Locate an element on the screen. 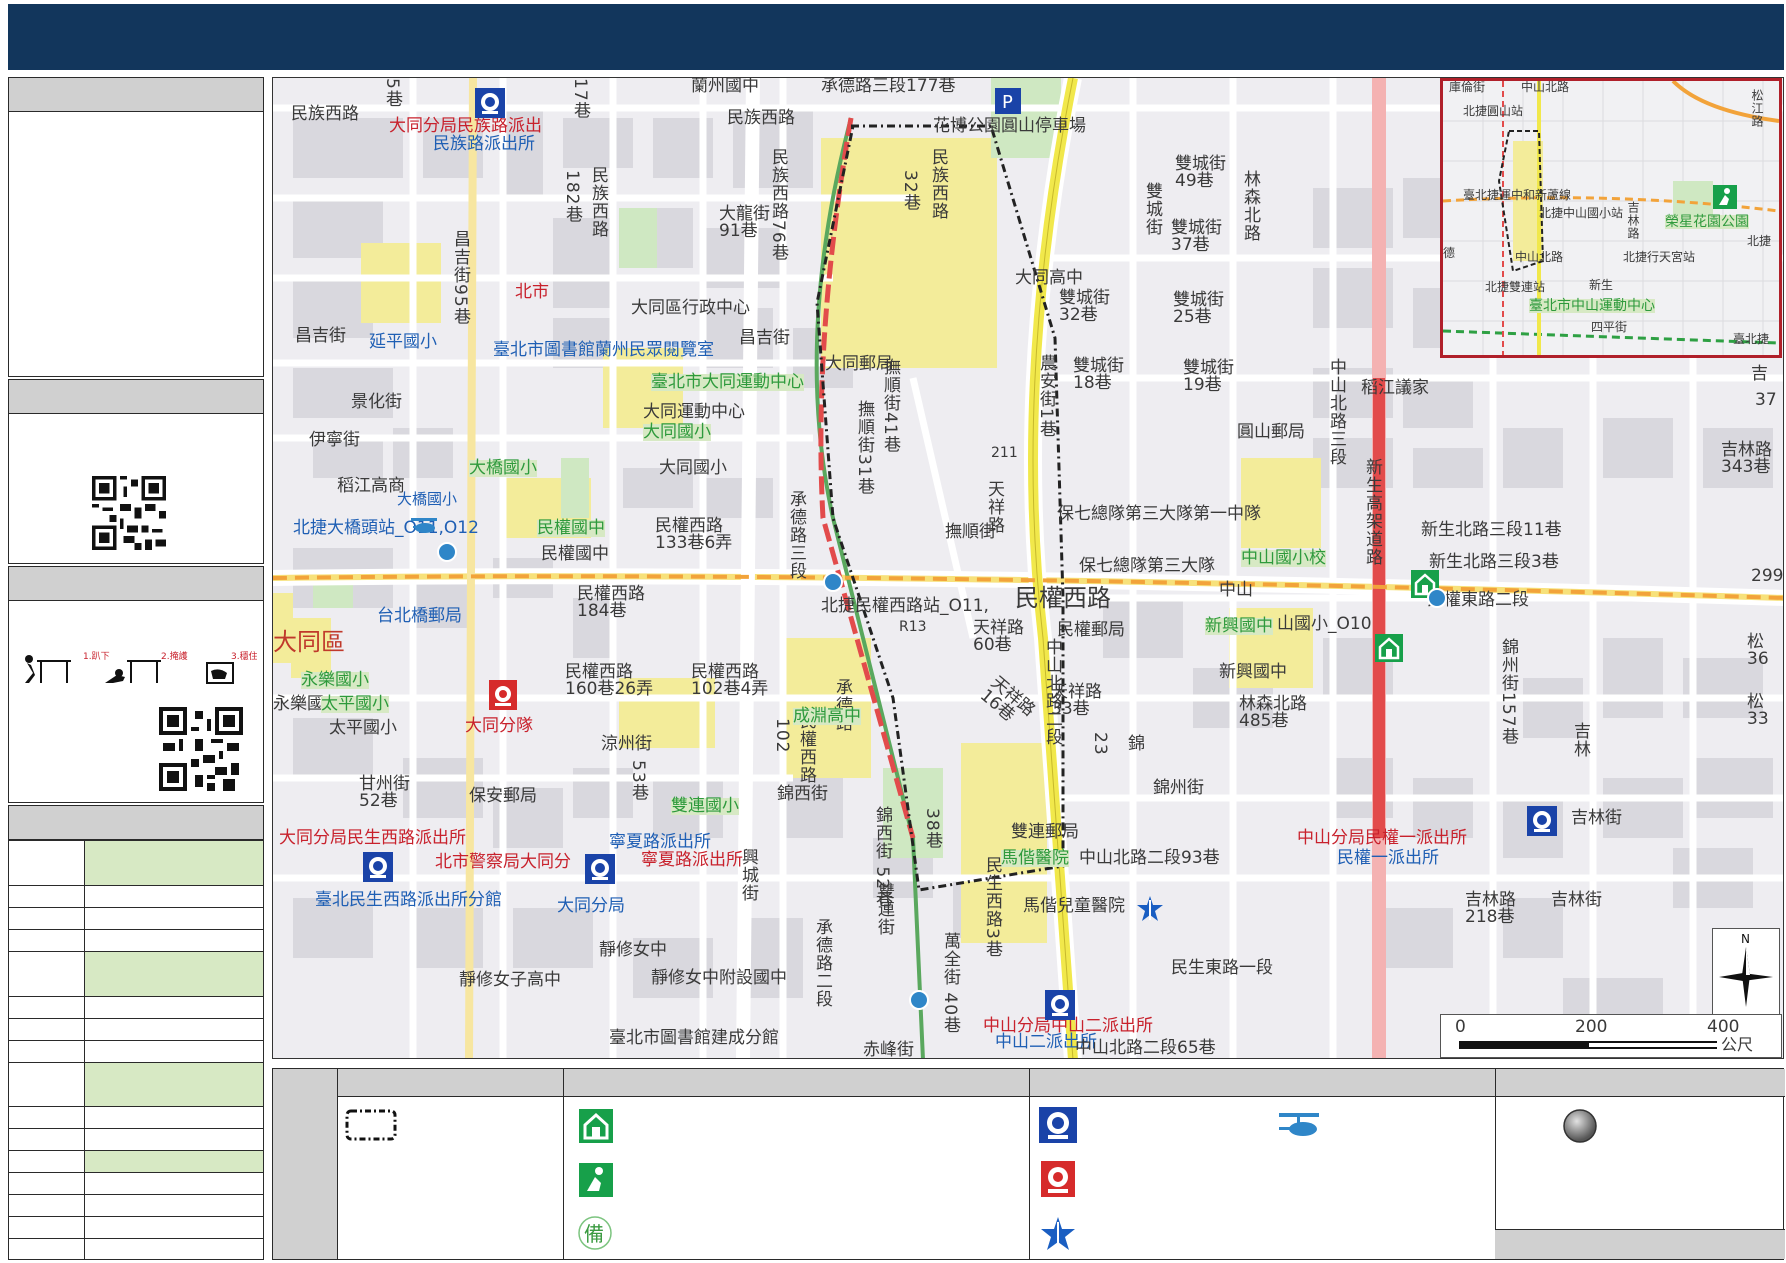 Image resolution: width=1786 pixels, height=1263 pixels. map-label: 赤峰街 is located at coordinates (888, 1049).